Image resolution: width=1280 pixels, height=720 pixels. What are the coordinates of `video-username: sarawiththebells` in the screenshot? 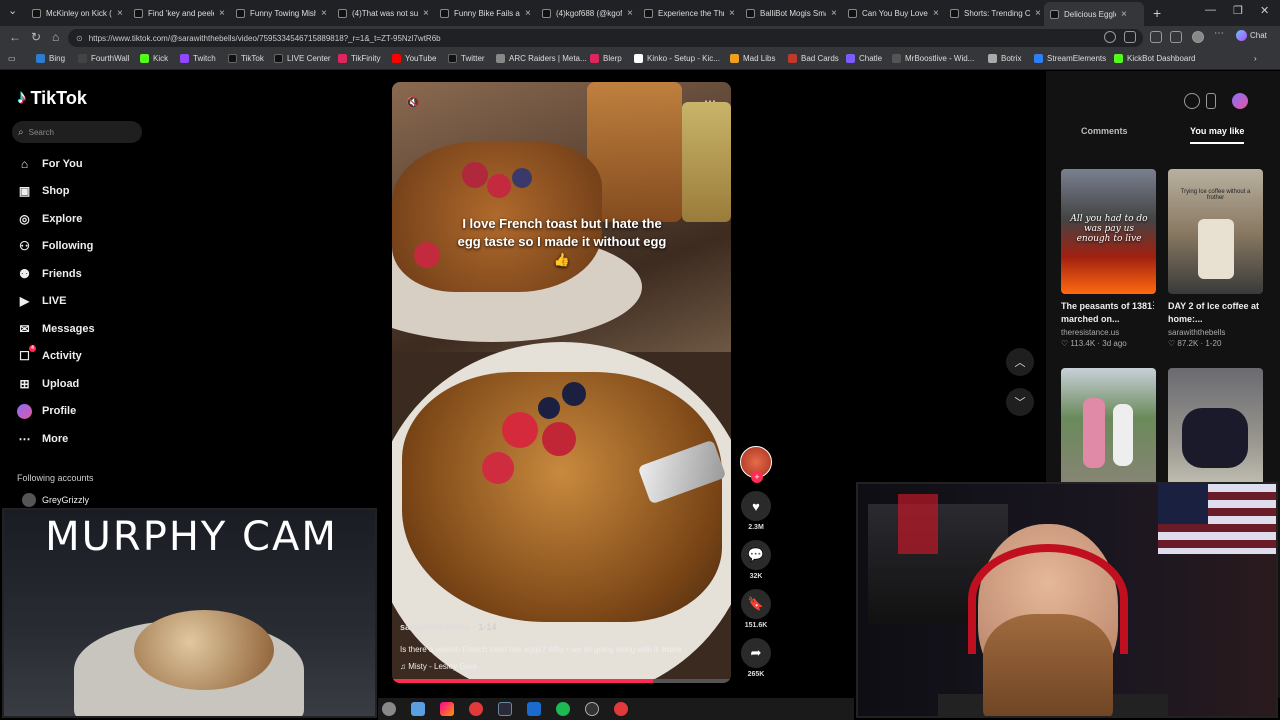 It's located at (435, 627).